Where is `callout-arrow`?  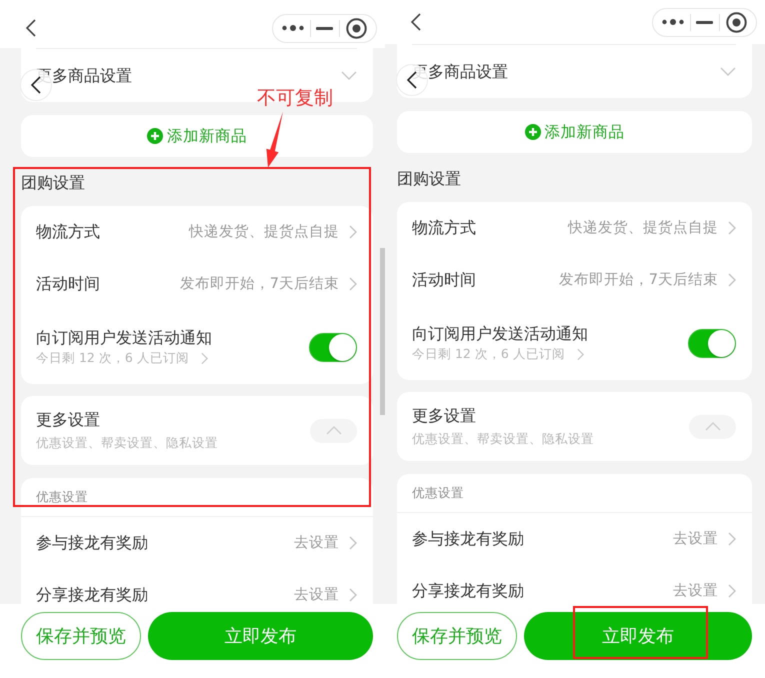 callout-arrow is located at coordinates (275, 139).